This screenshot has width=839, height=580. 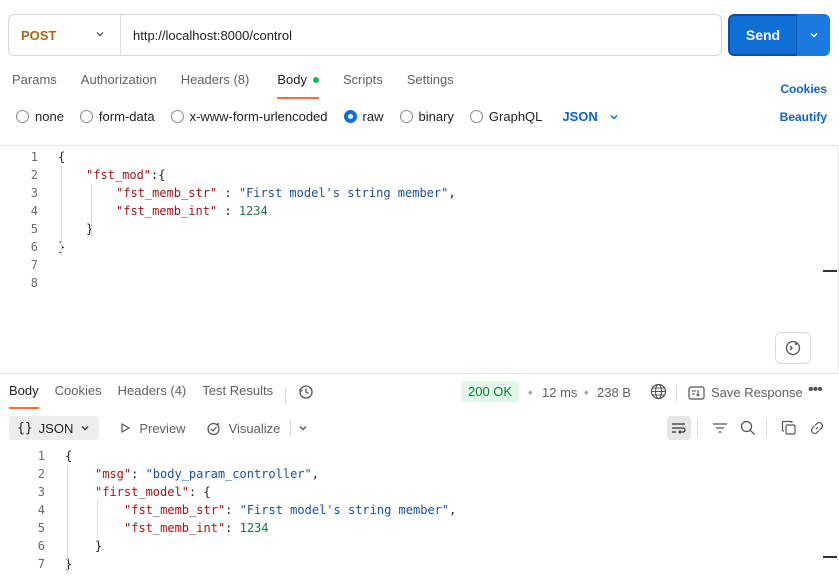 What do you see at coordinates (254, 528) in the screenshot?
I see `json-number: 1234` at bounding box center [254, 528].